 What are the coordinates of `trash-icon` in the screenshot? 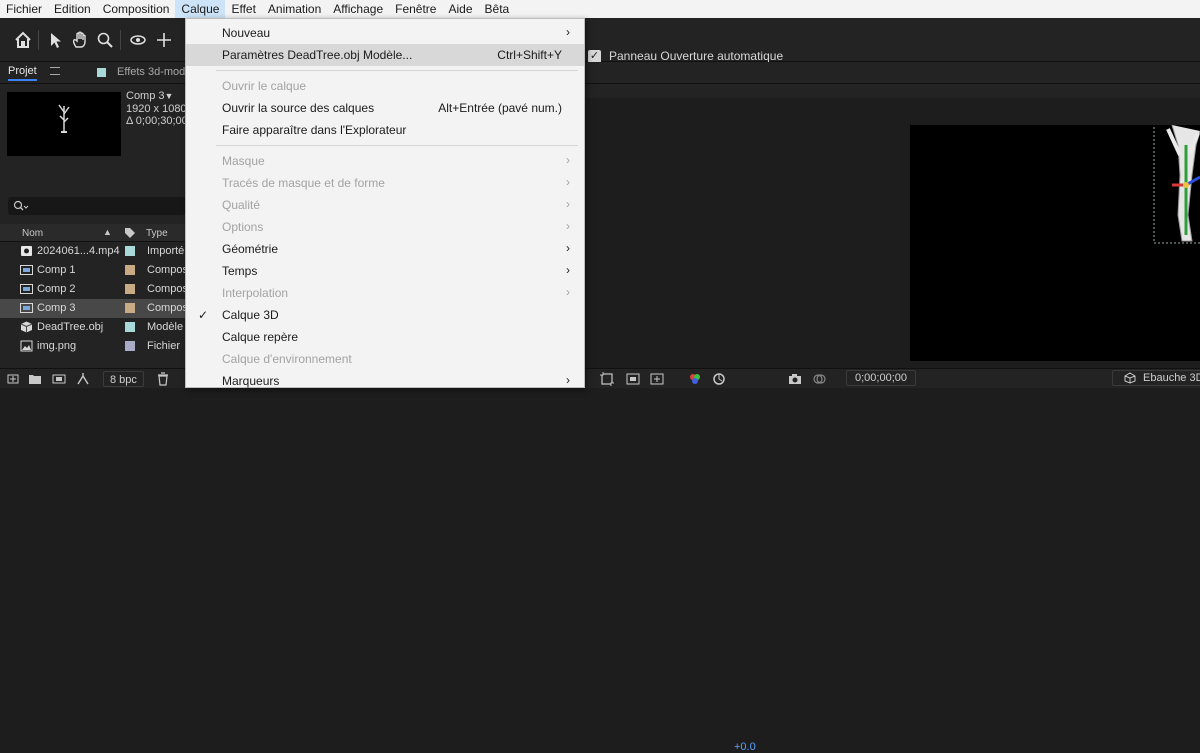 It's located at (163, 379).